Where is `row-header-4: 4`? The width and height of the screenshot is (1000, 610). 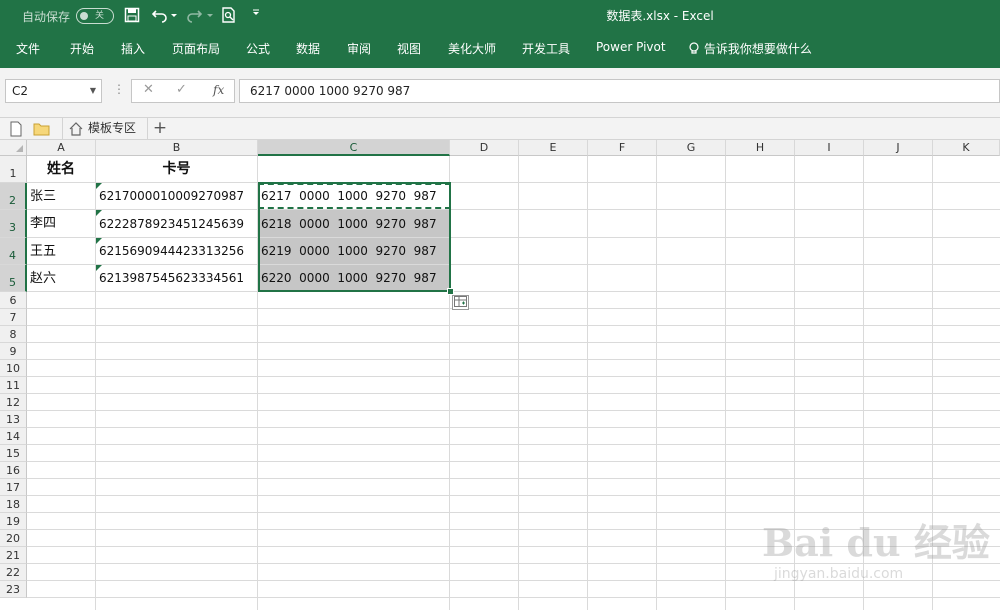 row-header-4: 4 is located at coordinates (13, 251).